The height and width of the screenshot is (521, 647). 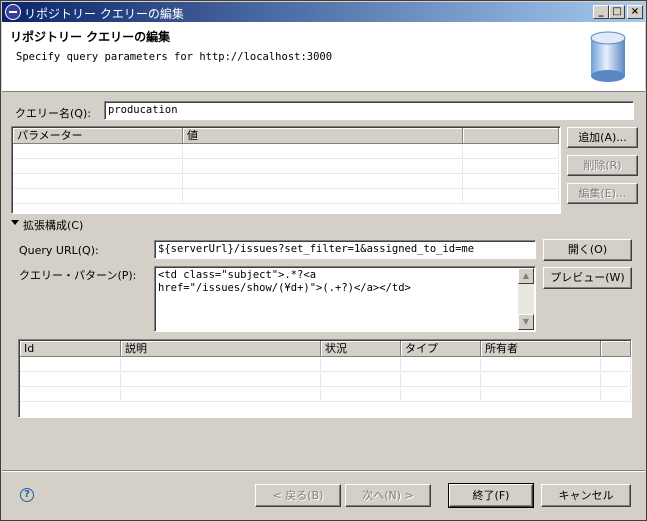 I want to click on scroll-down-icon: ▼, so click(x=526, y=322).